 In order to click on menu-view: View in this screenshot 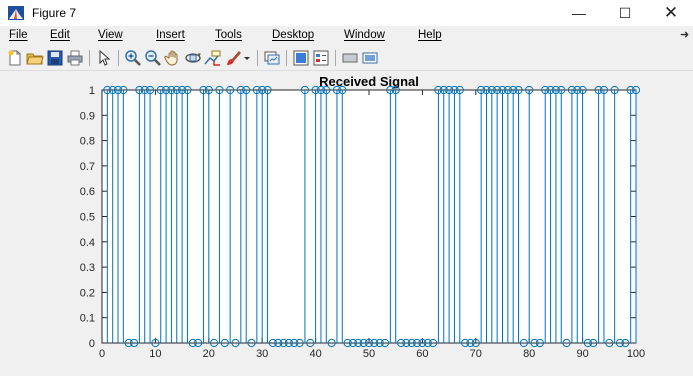, I will do `click(110, 35)`.